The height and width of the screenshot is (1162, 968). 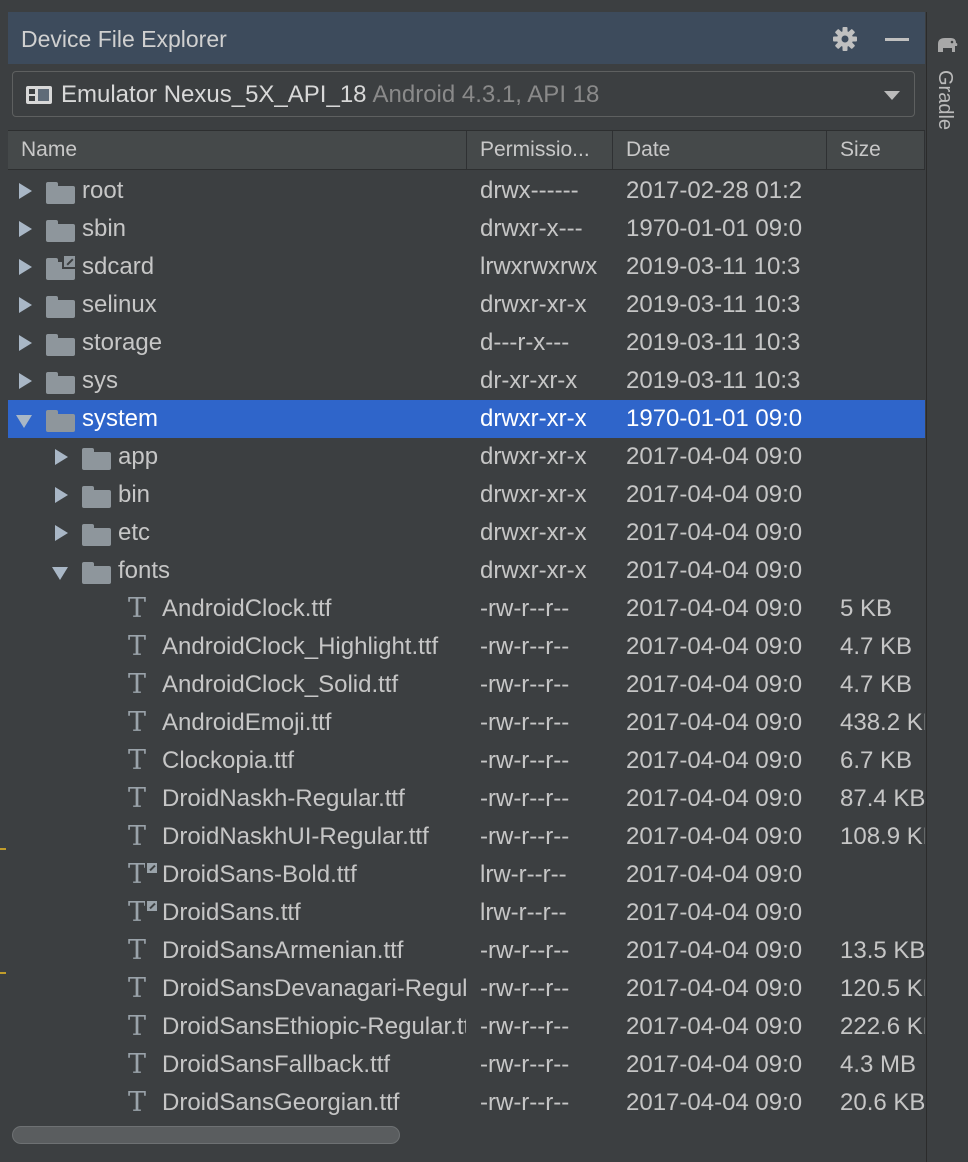 What do you see at coordinates (100, 380) in the screenshot?
I see `row-name: sys` at bounding box center [100, 380].